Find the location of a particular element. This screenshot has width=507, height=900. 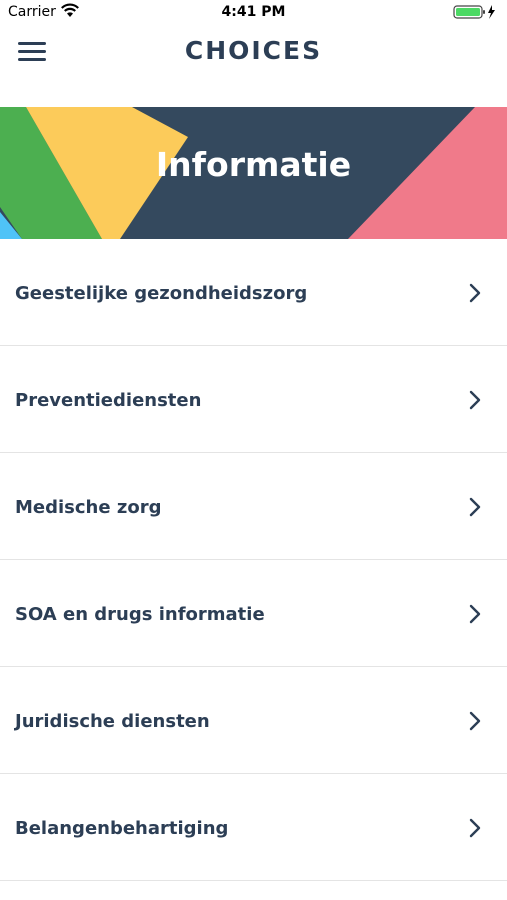

clock: 4:41 PM is located at coordinates (253, 12).